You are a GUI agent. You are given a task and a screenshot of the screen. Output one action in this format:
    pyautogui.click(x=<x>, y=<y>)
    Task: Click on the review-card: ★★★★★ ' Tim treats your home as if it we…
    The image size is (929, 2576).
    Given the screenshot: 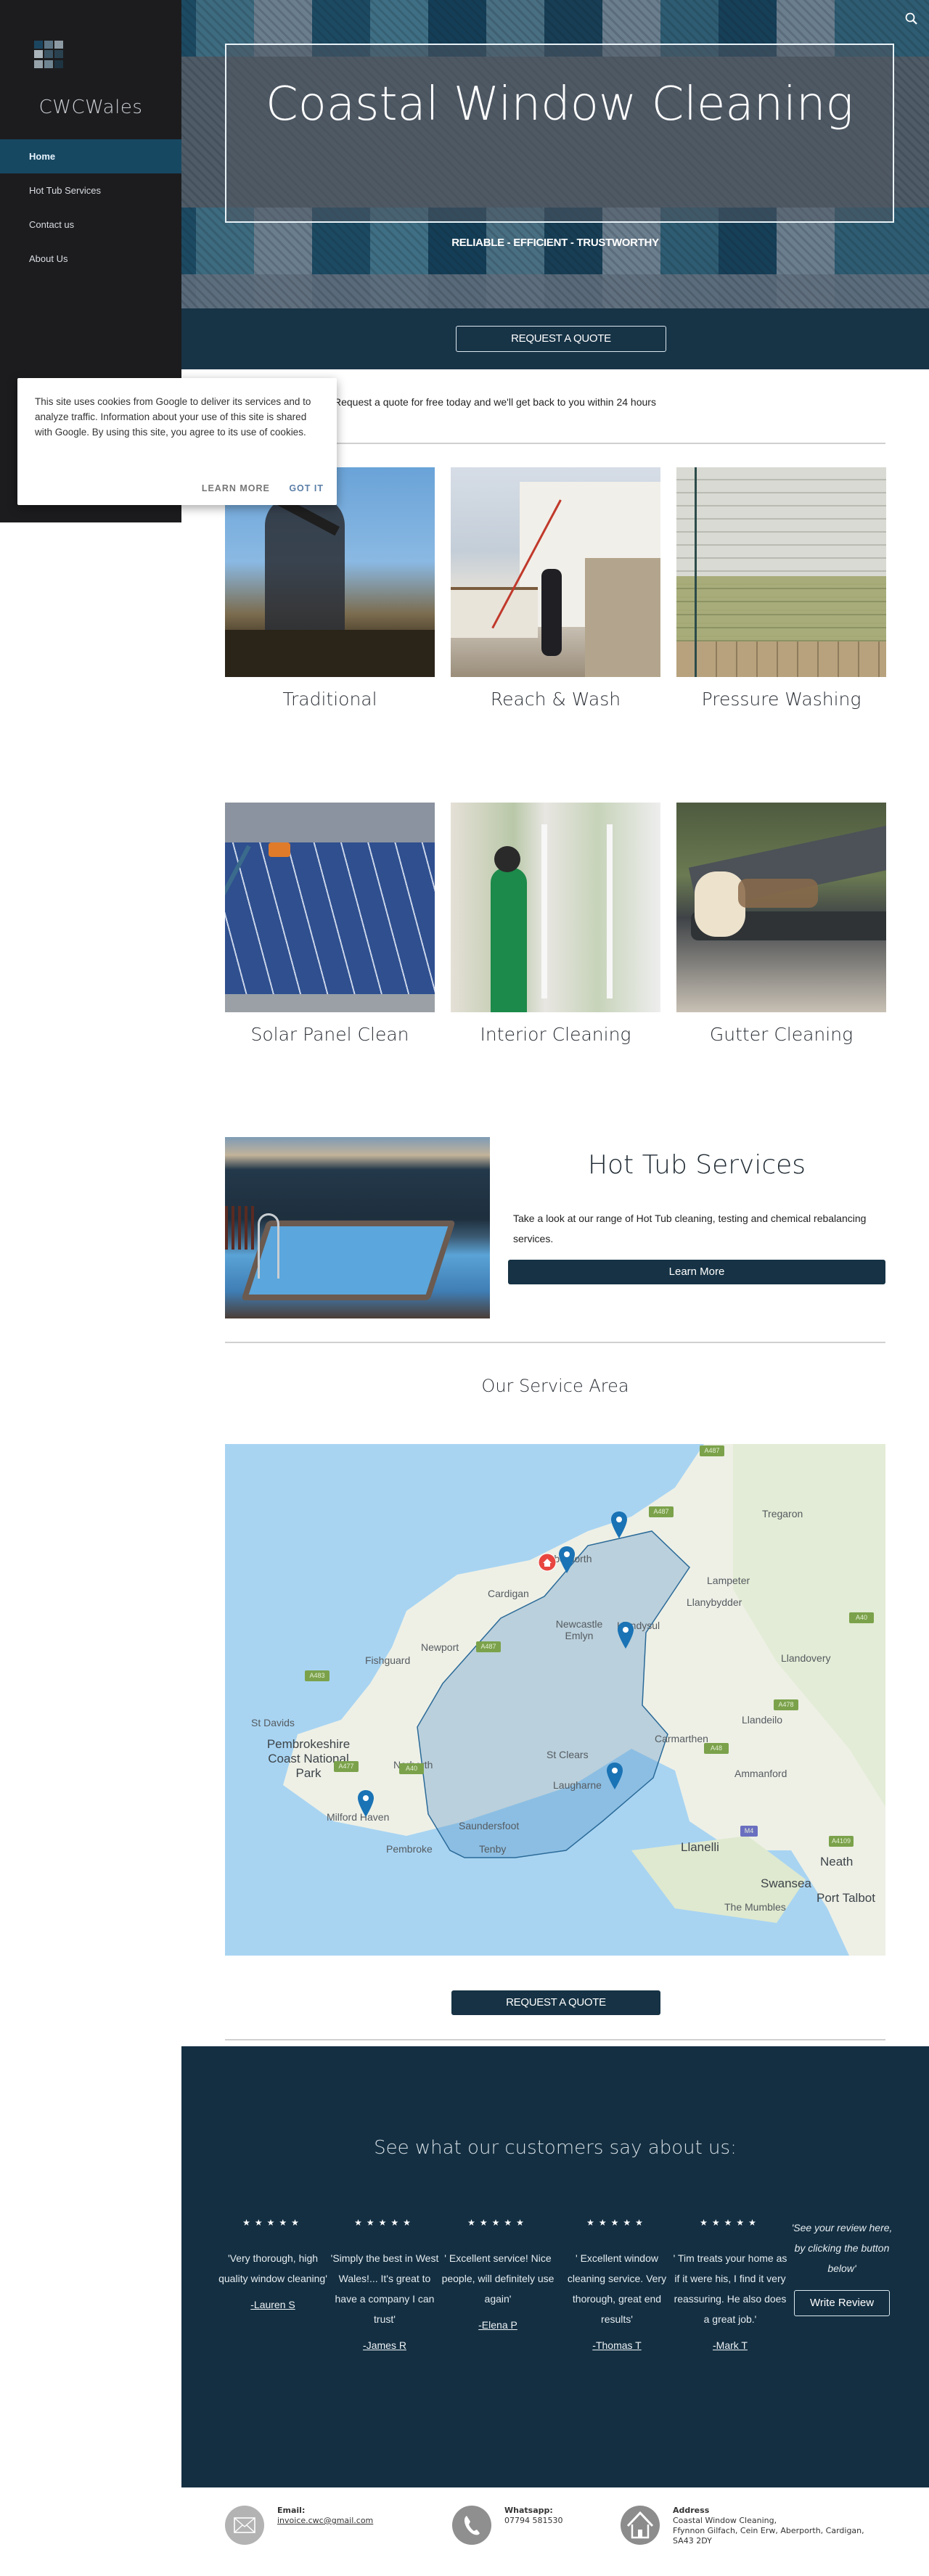 What is the action you would take?
    pyautogui.click(x=730, y=2285)
    